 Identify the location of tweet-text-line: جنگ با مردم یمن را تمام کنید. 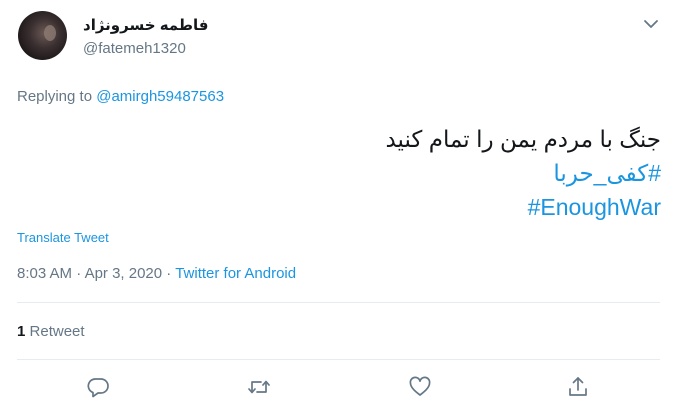
(523, 139).